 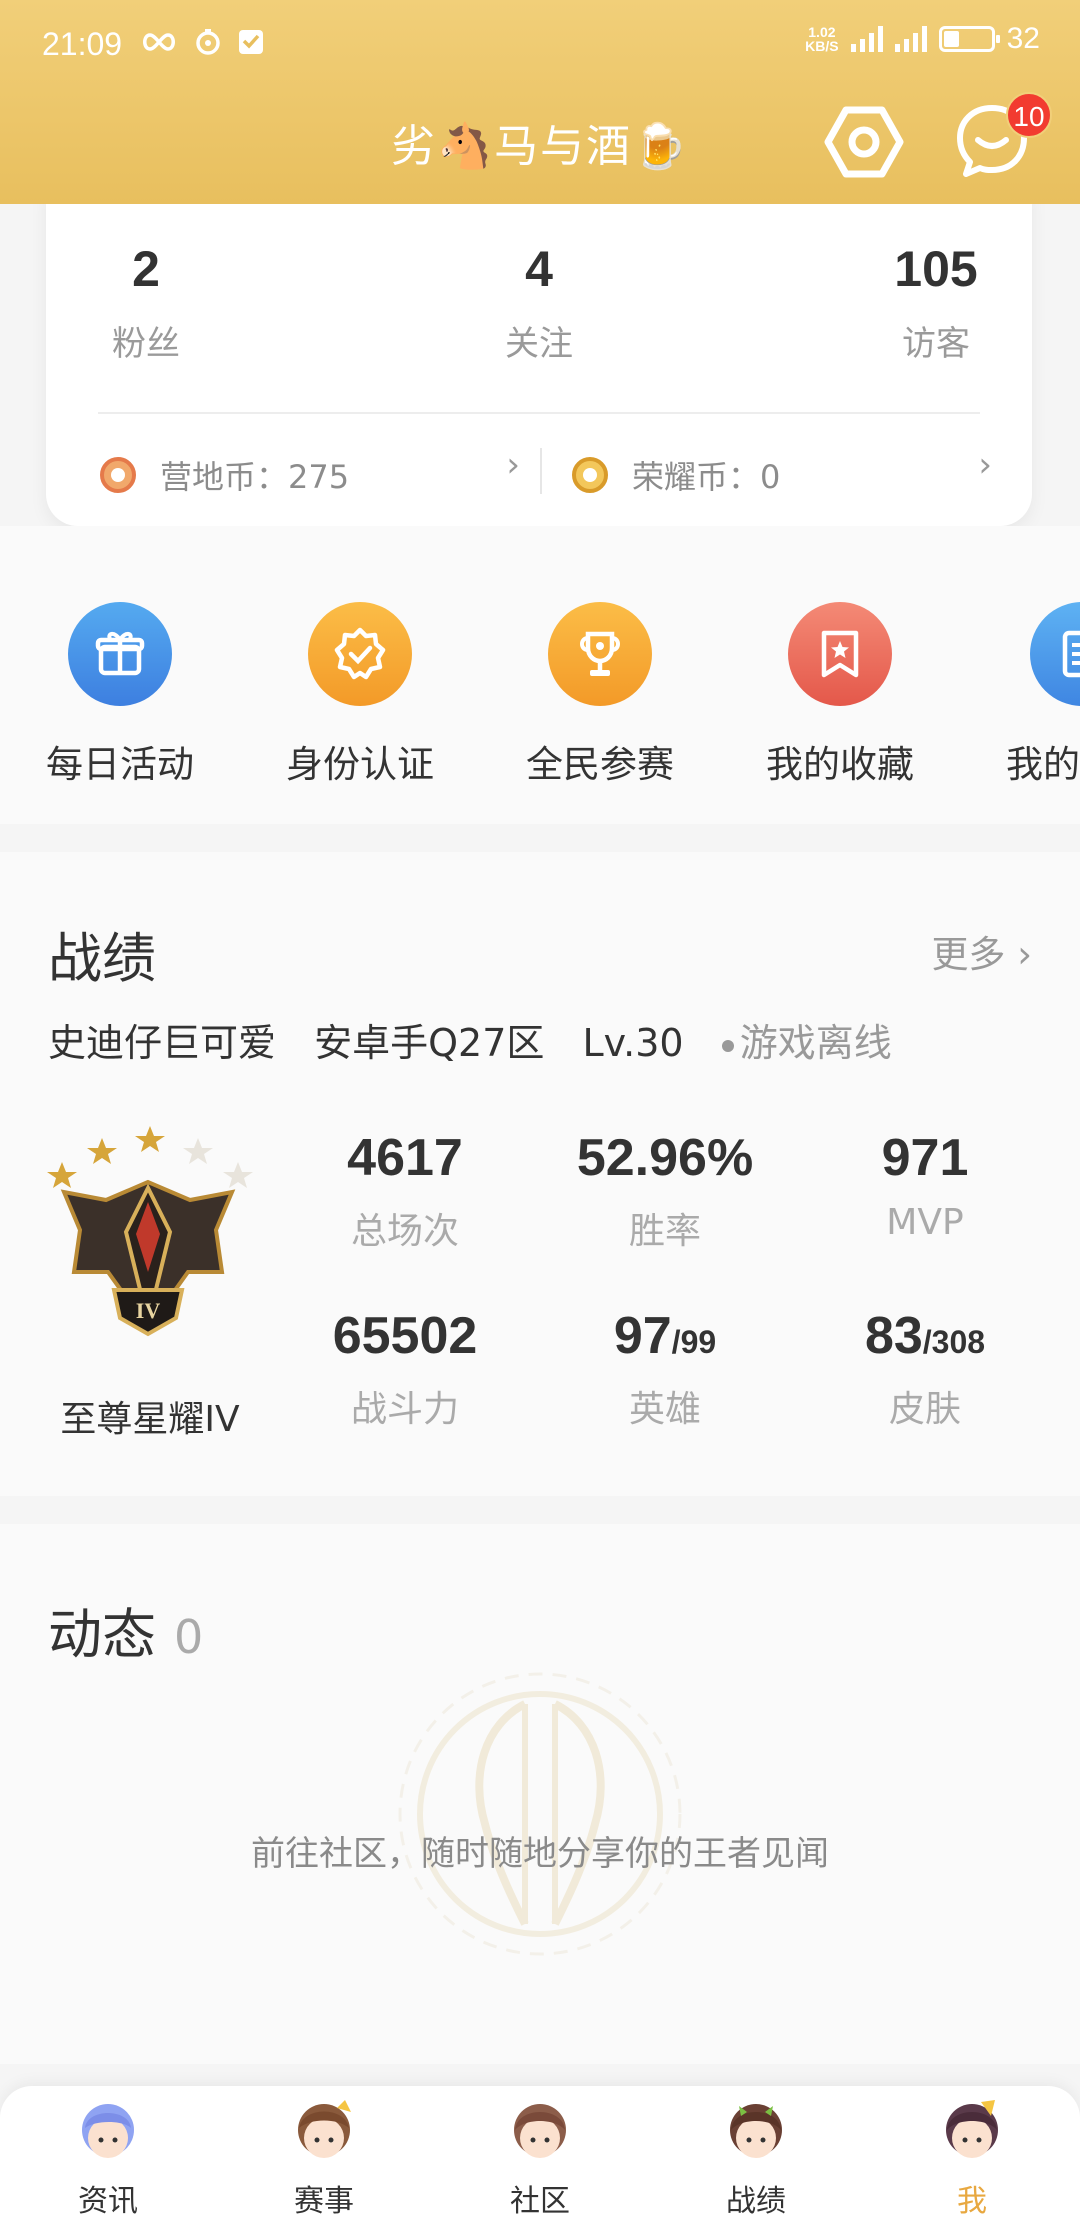 What do you see at coordinates (102, 1634) in the screenshot?
I see `feed-title: 动态` at bounding box center [102, 1634].